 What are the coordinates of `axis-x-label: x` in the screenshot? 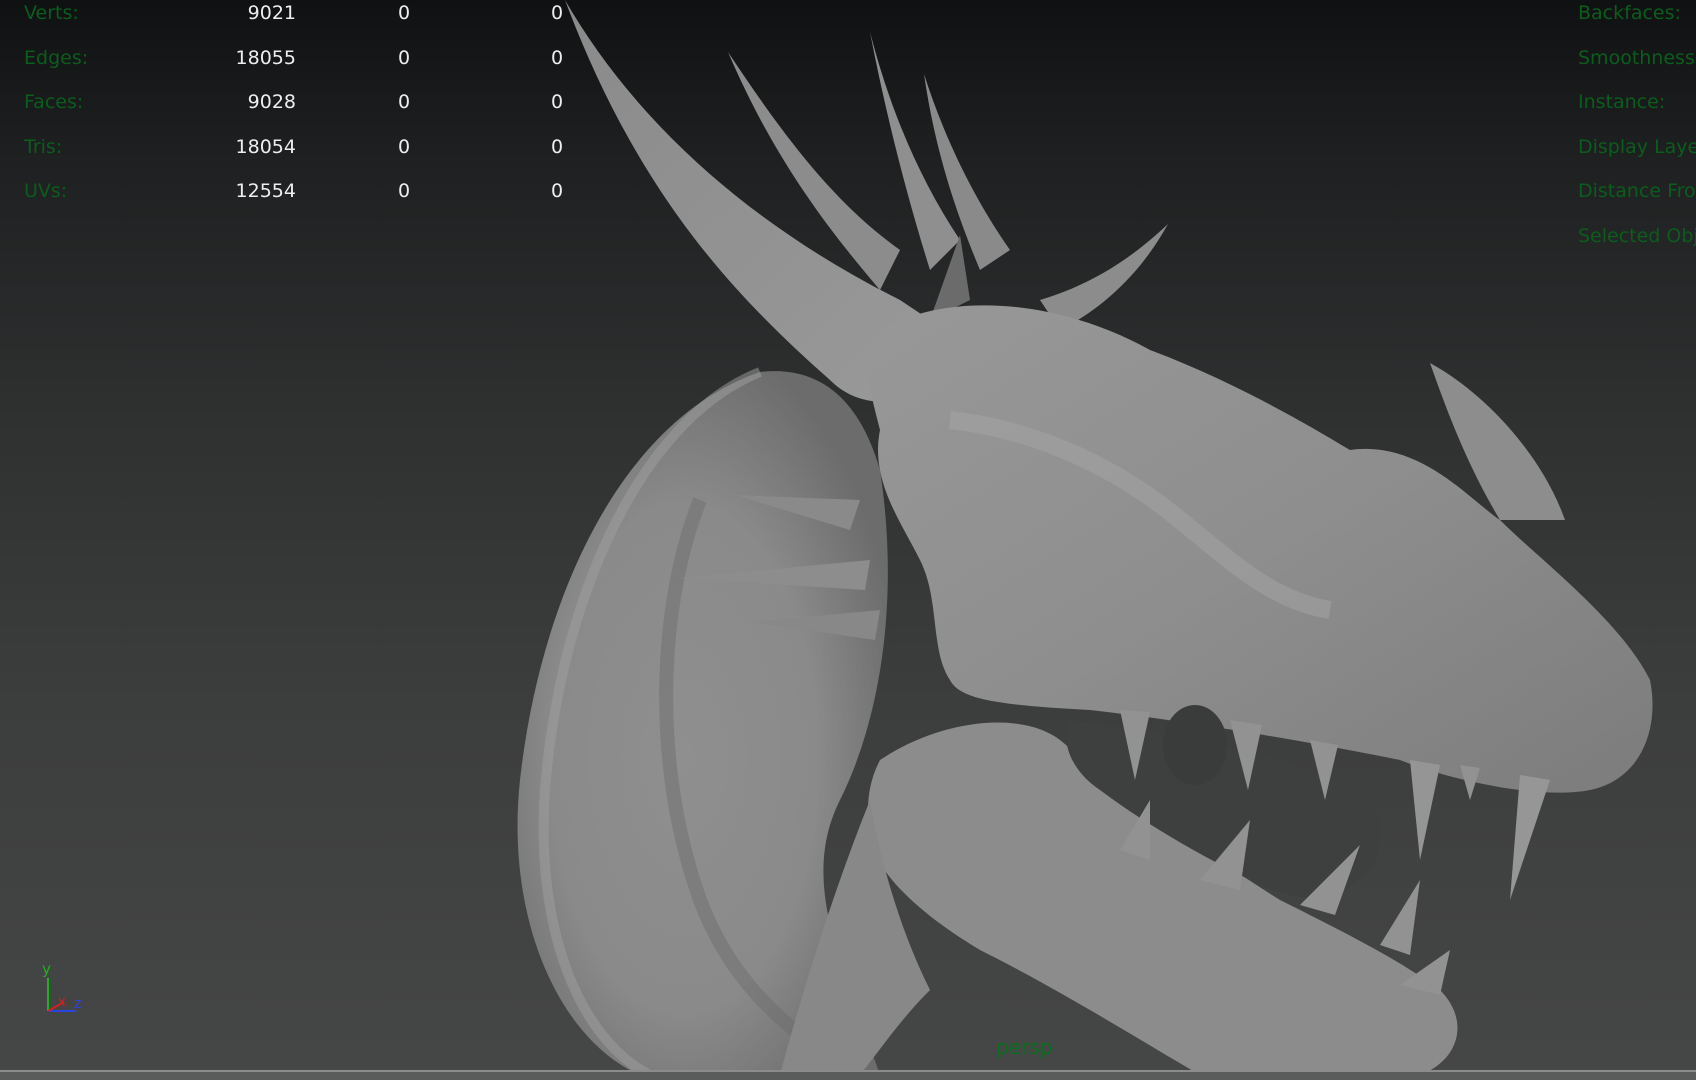 It's located at (62, 1002).